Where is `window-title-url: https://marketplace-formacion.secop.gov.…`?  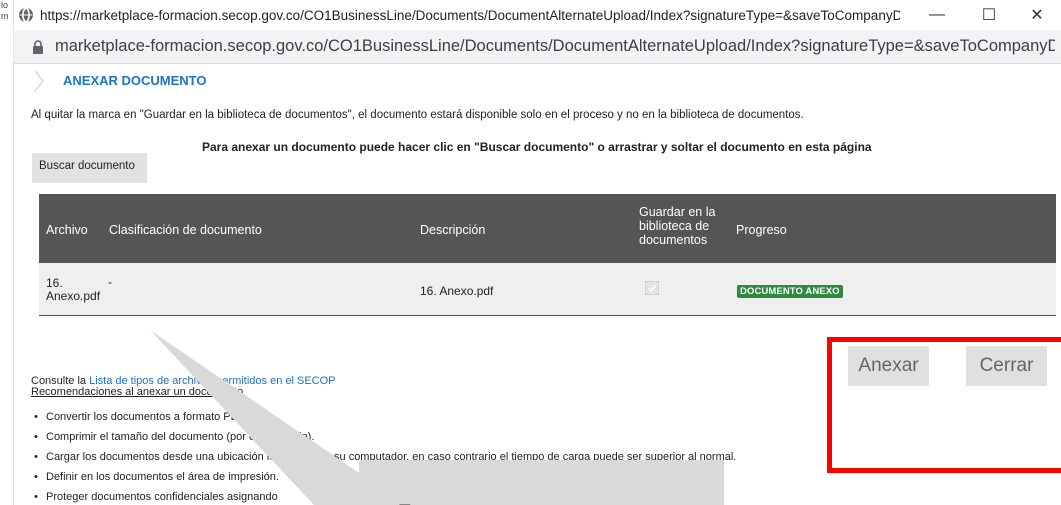 window-title-url: https://marketplace-formacion.secop.gov.… is located at coordinates (470, 15).